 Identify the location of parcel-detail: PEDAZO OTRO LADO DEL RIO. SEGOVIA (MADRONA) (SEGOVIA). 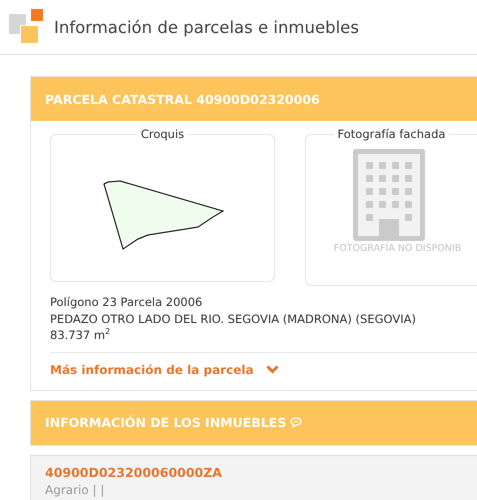
(233, 318).